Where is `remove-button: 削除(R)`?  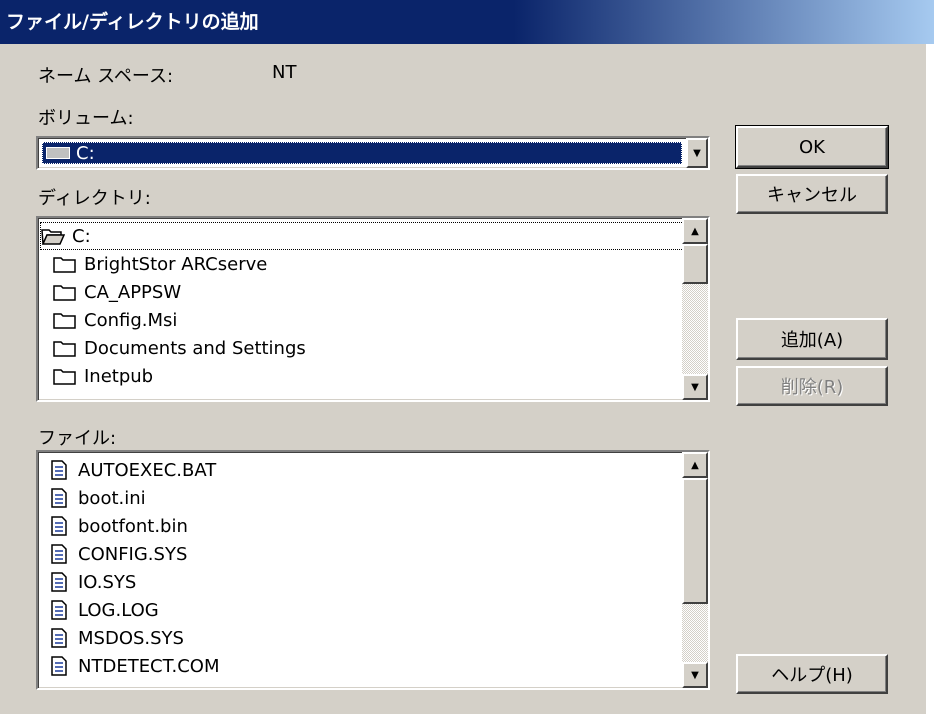
remove-button: 削除(R) is located at coordinates (812, 386).